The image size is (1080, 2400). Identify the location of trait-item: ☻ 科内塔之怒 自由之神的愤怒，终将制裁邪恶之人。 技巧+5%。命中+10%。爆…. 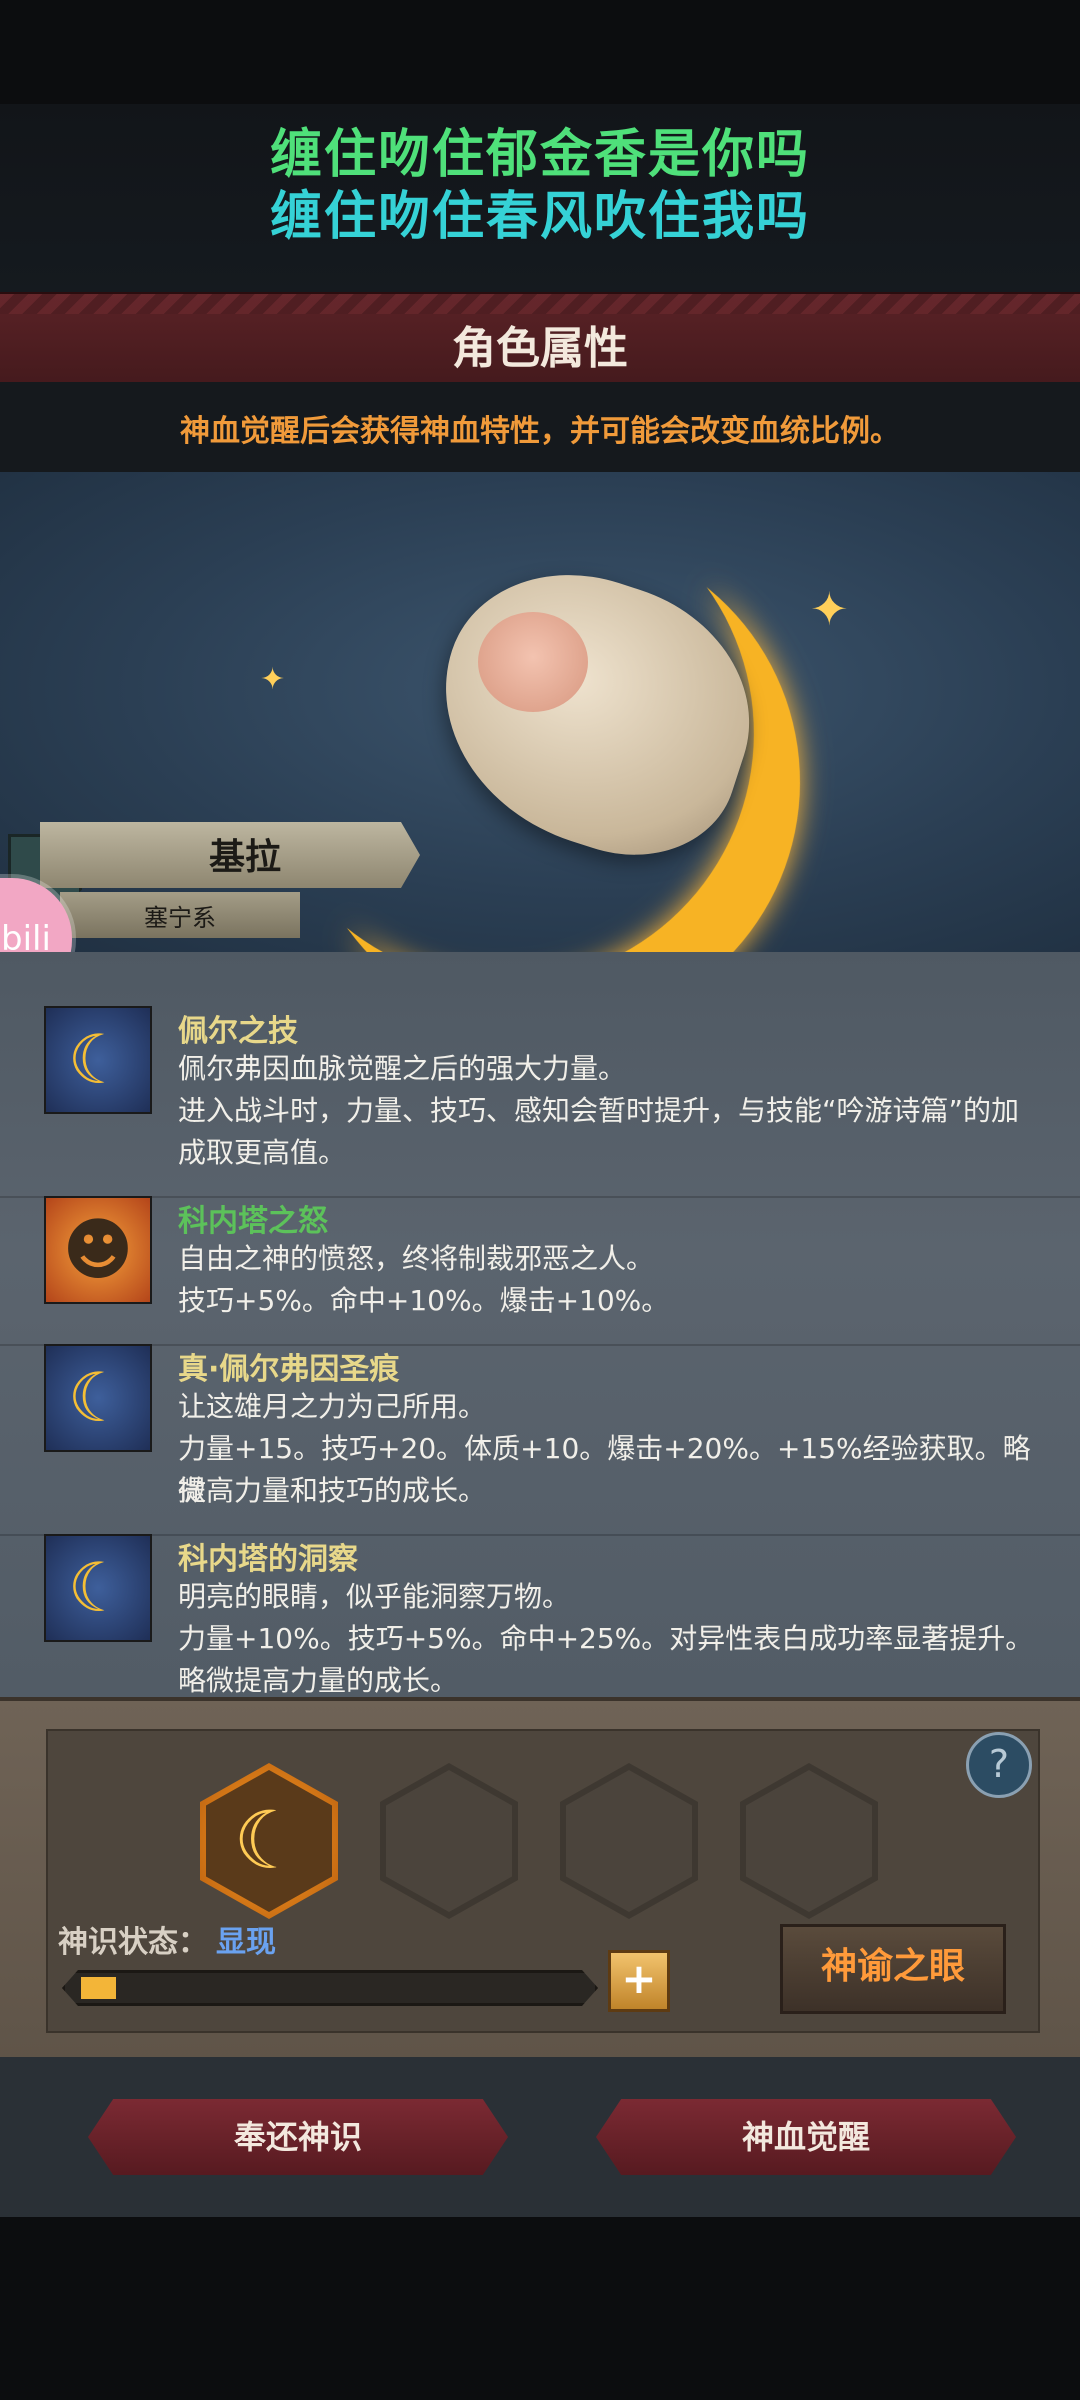
(540, 1271).